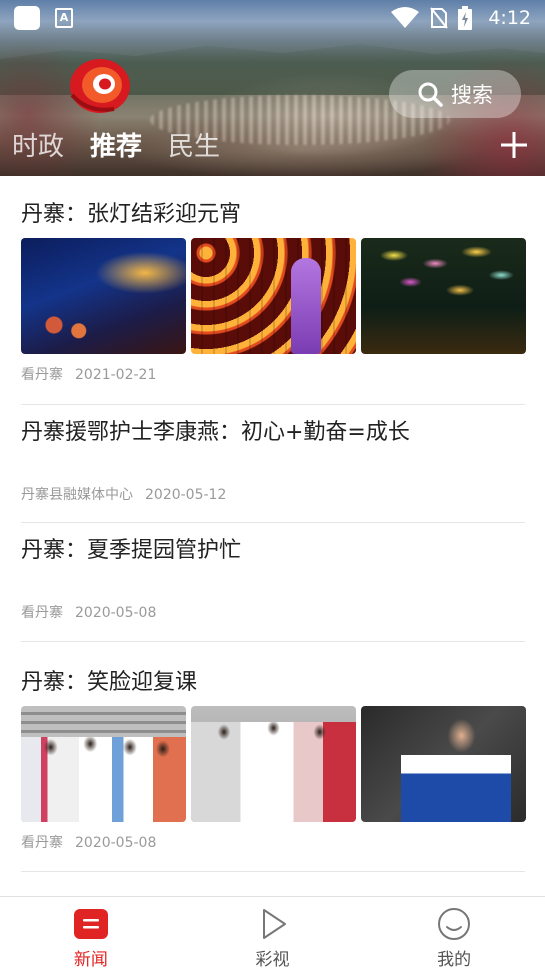  What do you see at coordinates (405, 17) in the screenshot?
I see `wifi-icon` at bounding box center [405, 17].